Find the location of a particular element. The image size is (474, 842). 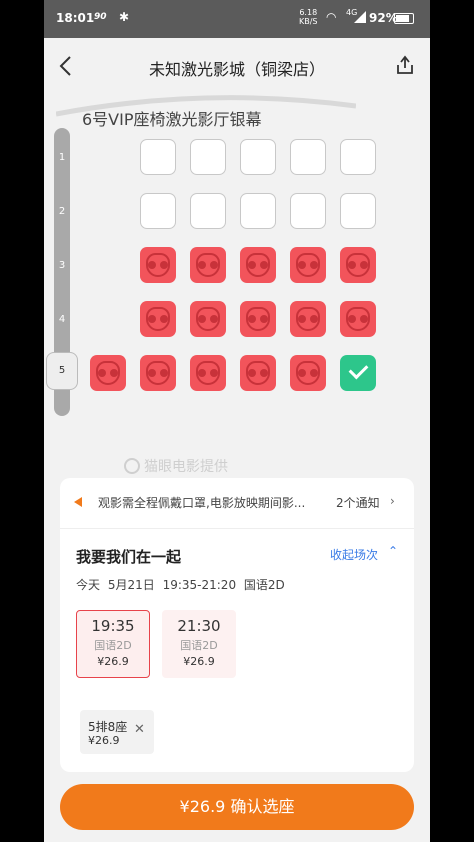

screen-name: 6号VIP座椅激光影厅银幕 is located at coordinates (172, 119).